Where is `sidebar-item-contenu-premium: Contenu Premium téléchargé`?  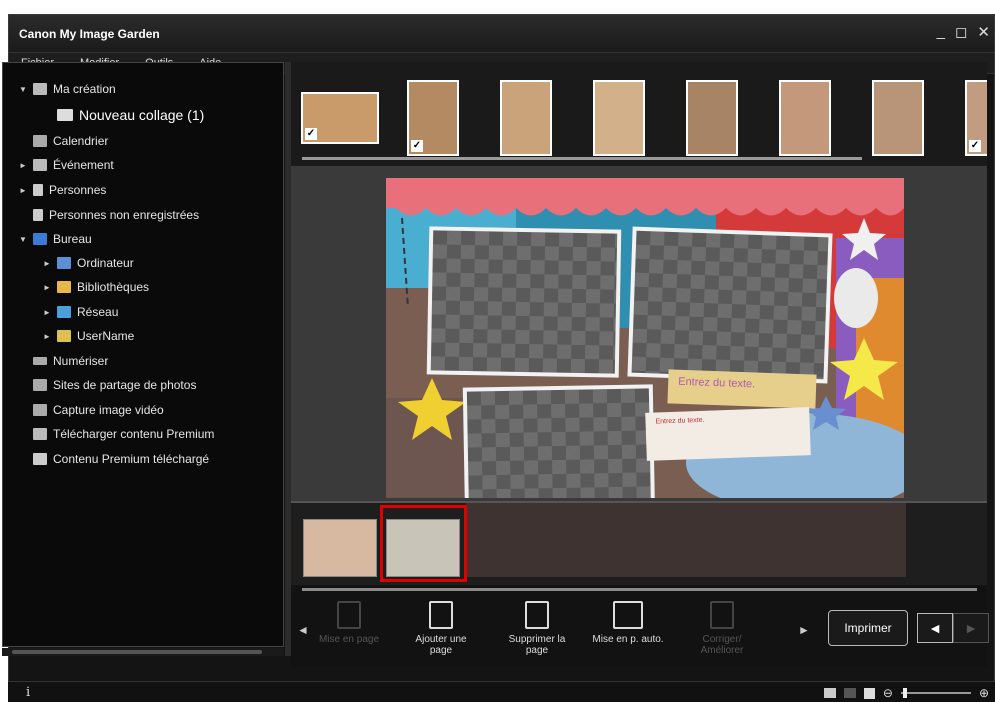
sidebar-item-contenu-premium: Contenu Premium téléchargé is located at coordinates (119, 459).